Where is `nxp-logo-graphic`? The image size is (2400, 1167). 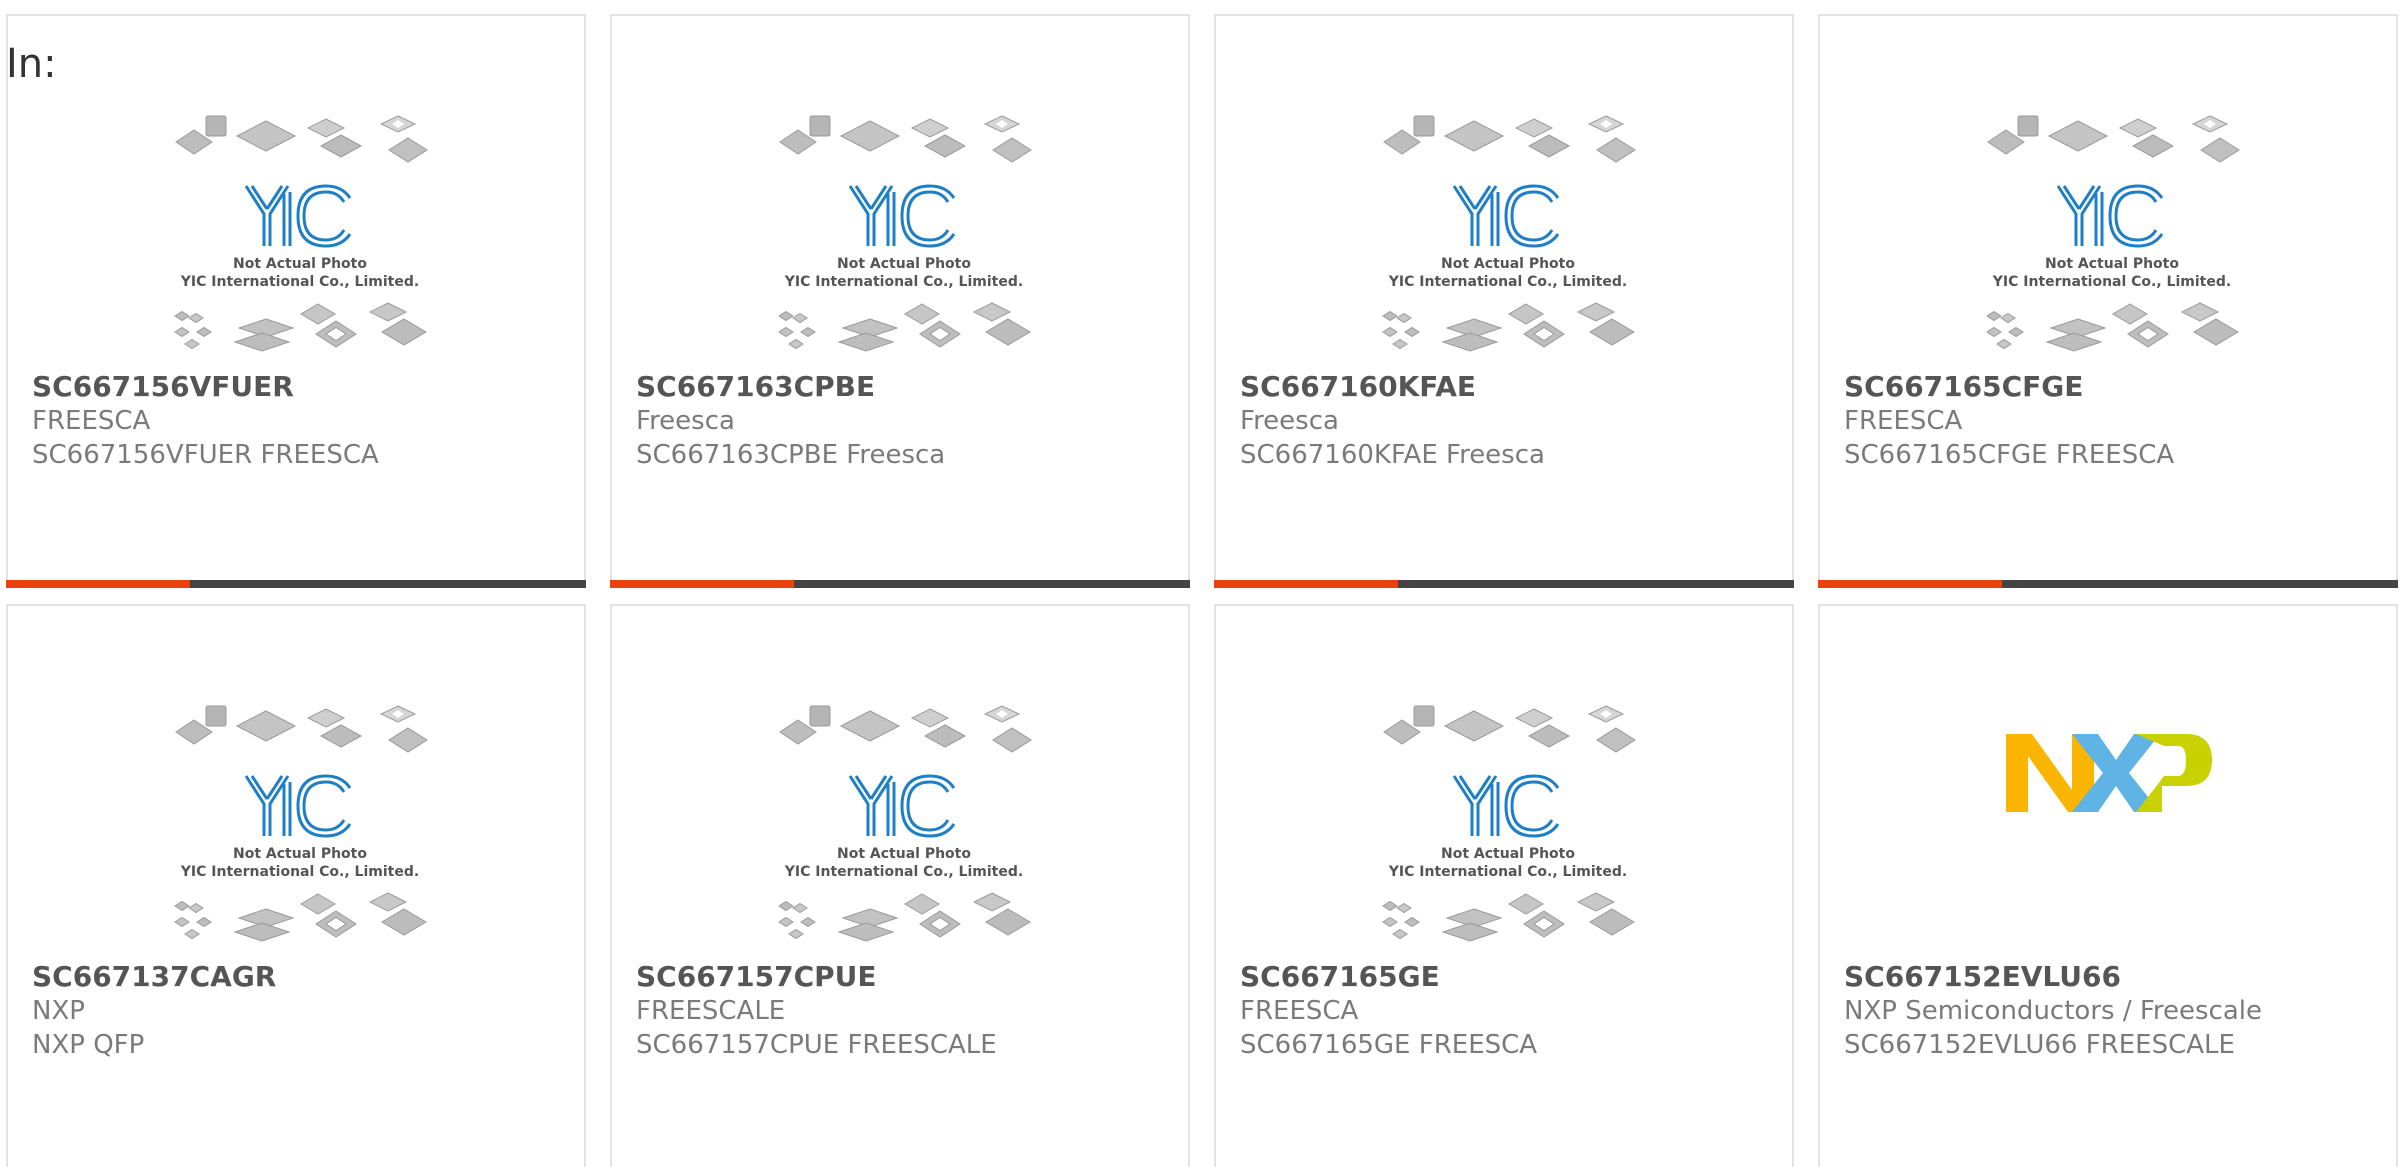
nxp-logo-graphic is located at coordinates (2109, 773).